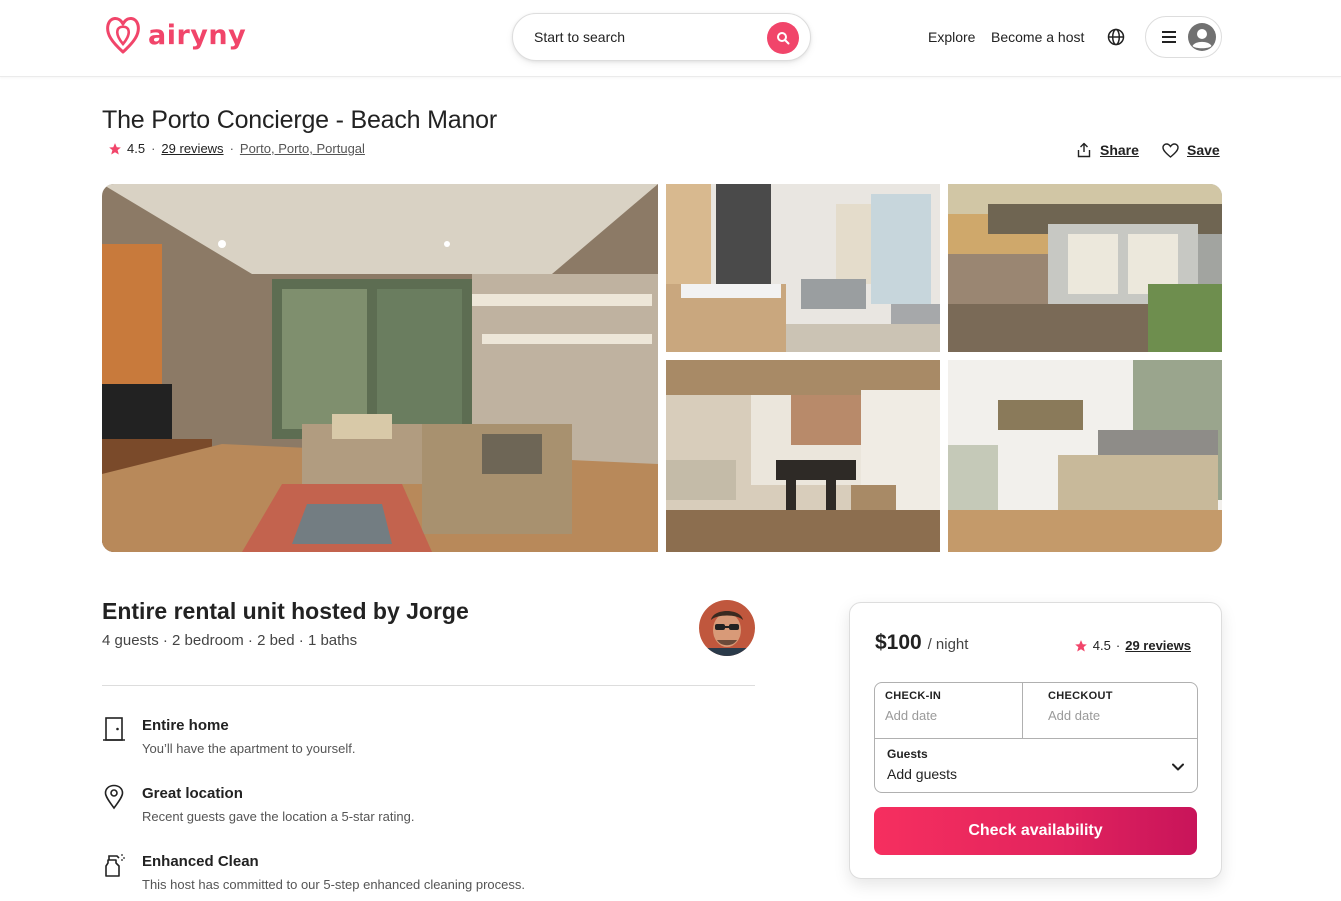  I want to click on price-value: $100, so click(898, 642).